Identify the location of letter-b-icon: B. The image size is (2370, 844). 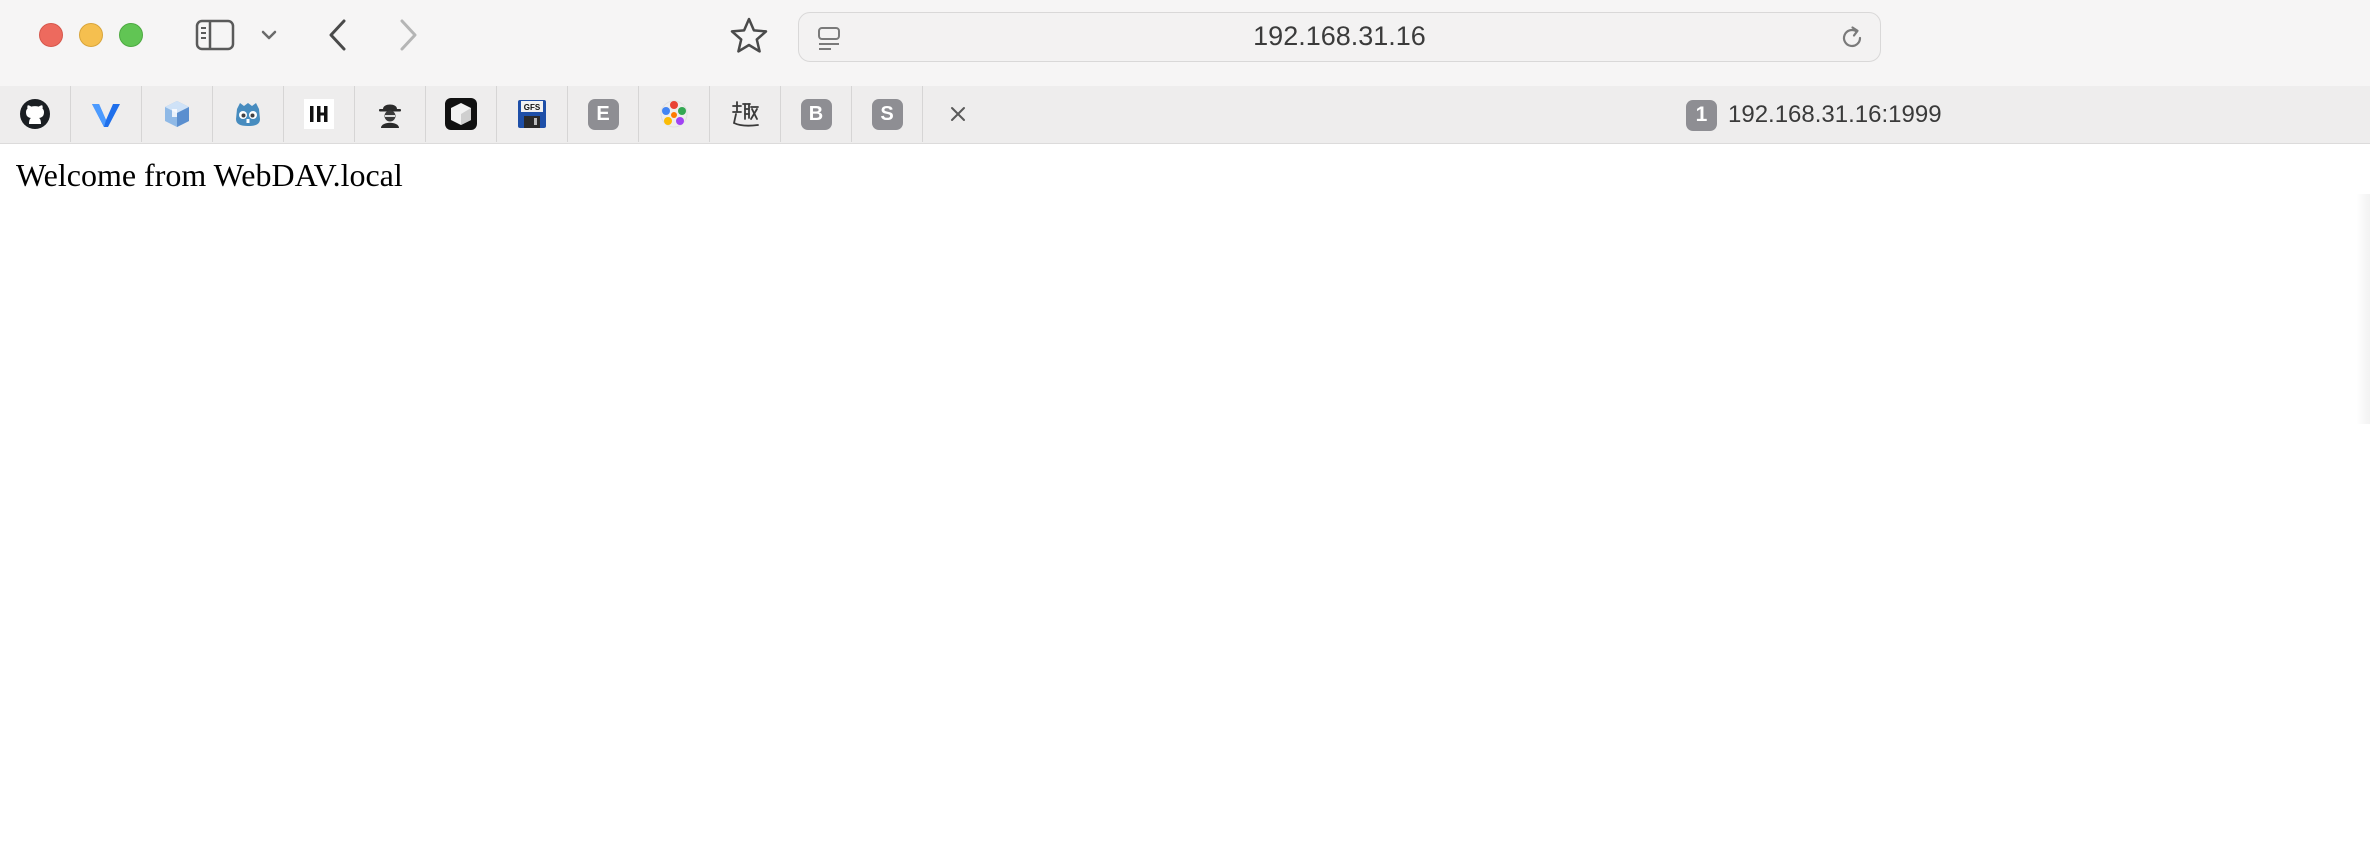
(816, 114).